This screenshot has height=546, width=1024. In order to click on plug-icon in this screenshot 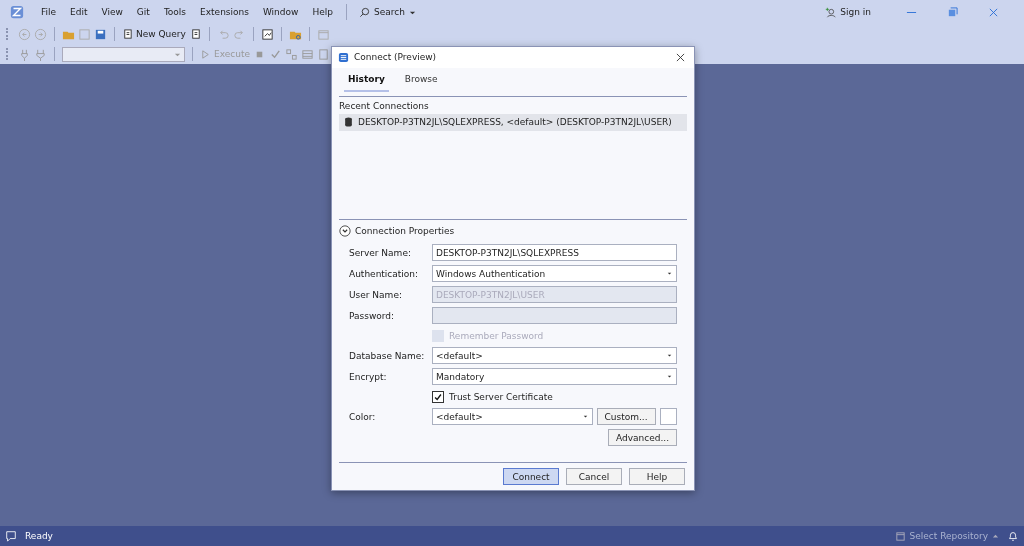, I will do `click(24, 54)`.